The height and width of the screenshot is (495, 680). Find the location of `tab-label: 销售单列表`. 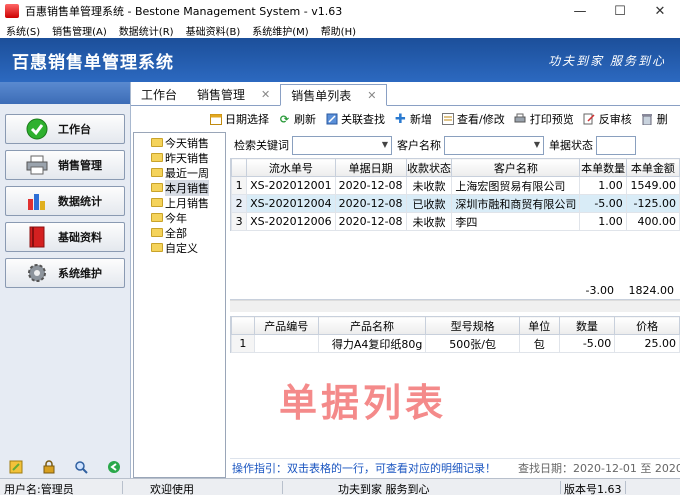

tab-label: 销售单列表 is located at coordinates (321, 95).